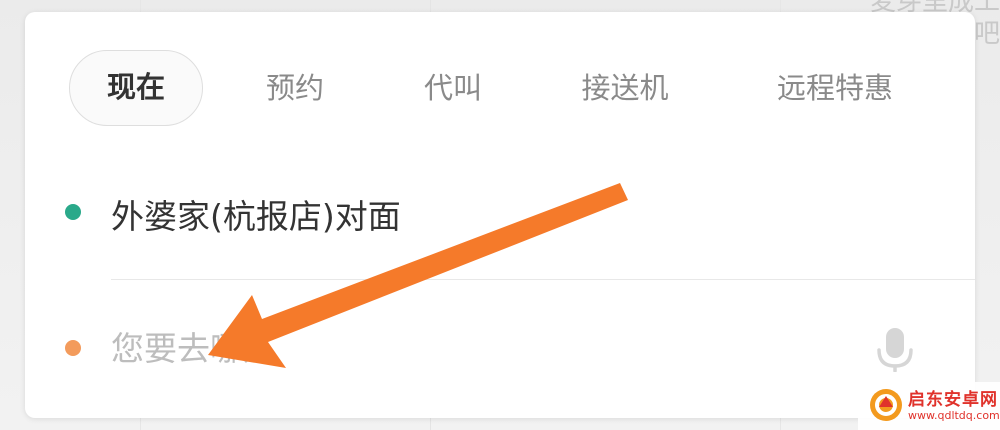 The width and height of the screenshot is (1000, 430). I want to click on watermark-url: www.qdltdq.com, so click(954, 415).